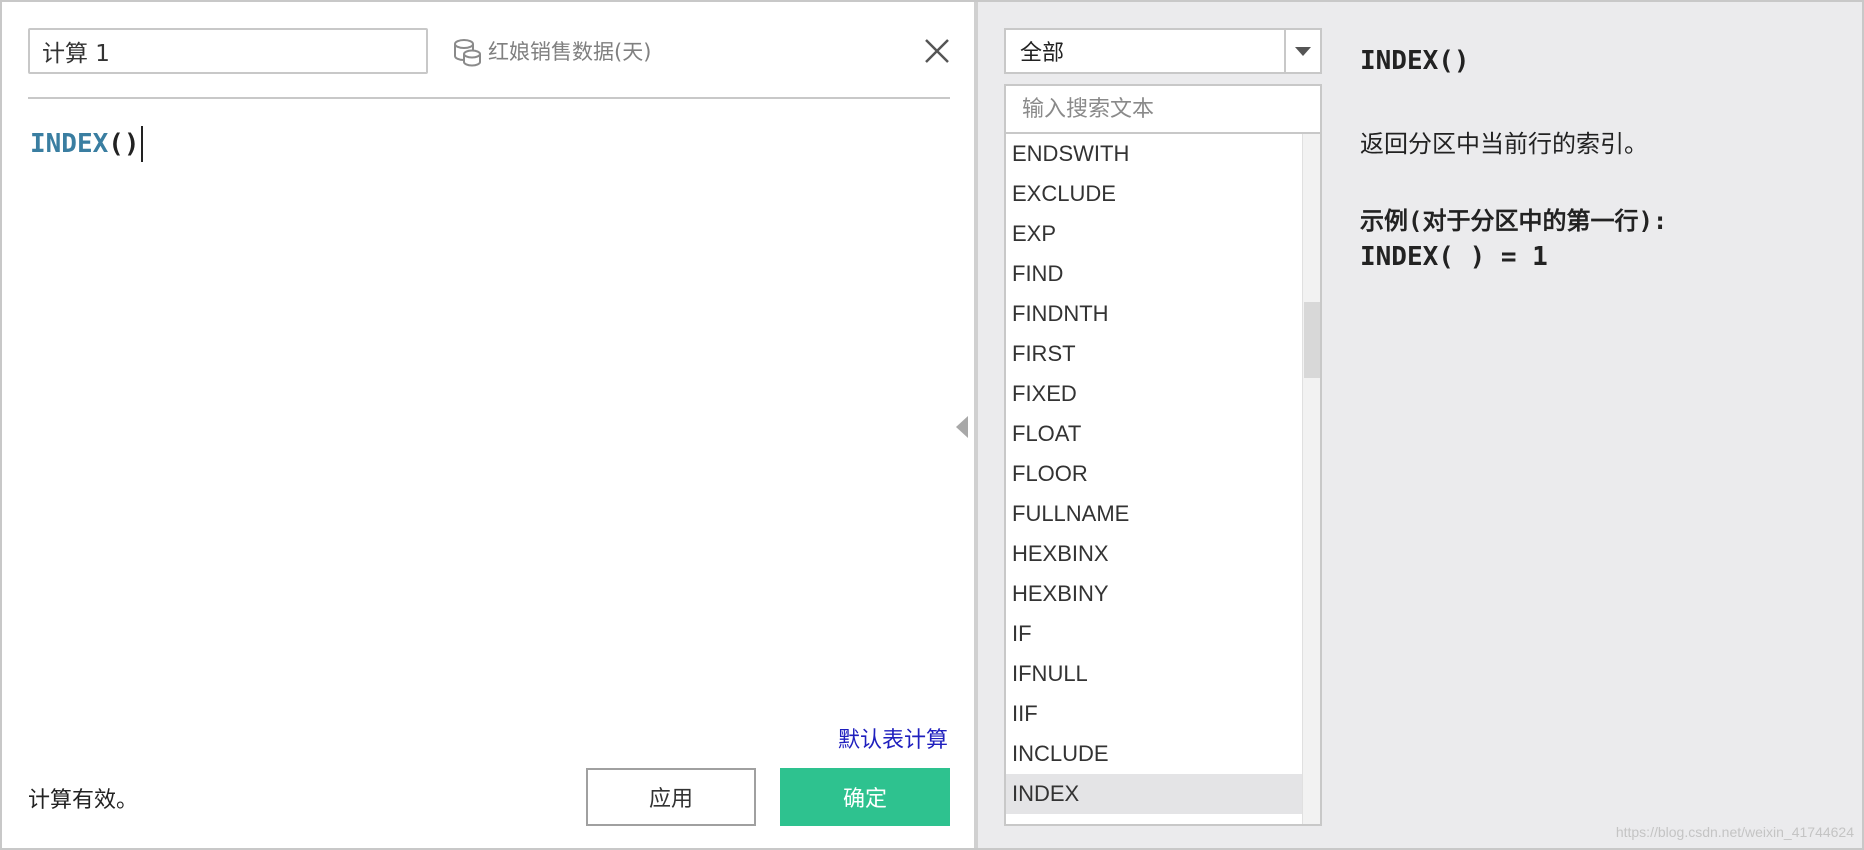  I want to click on database-icon, so click(467, 53).